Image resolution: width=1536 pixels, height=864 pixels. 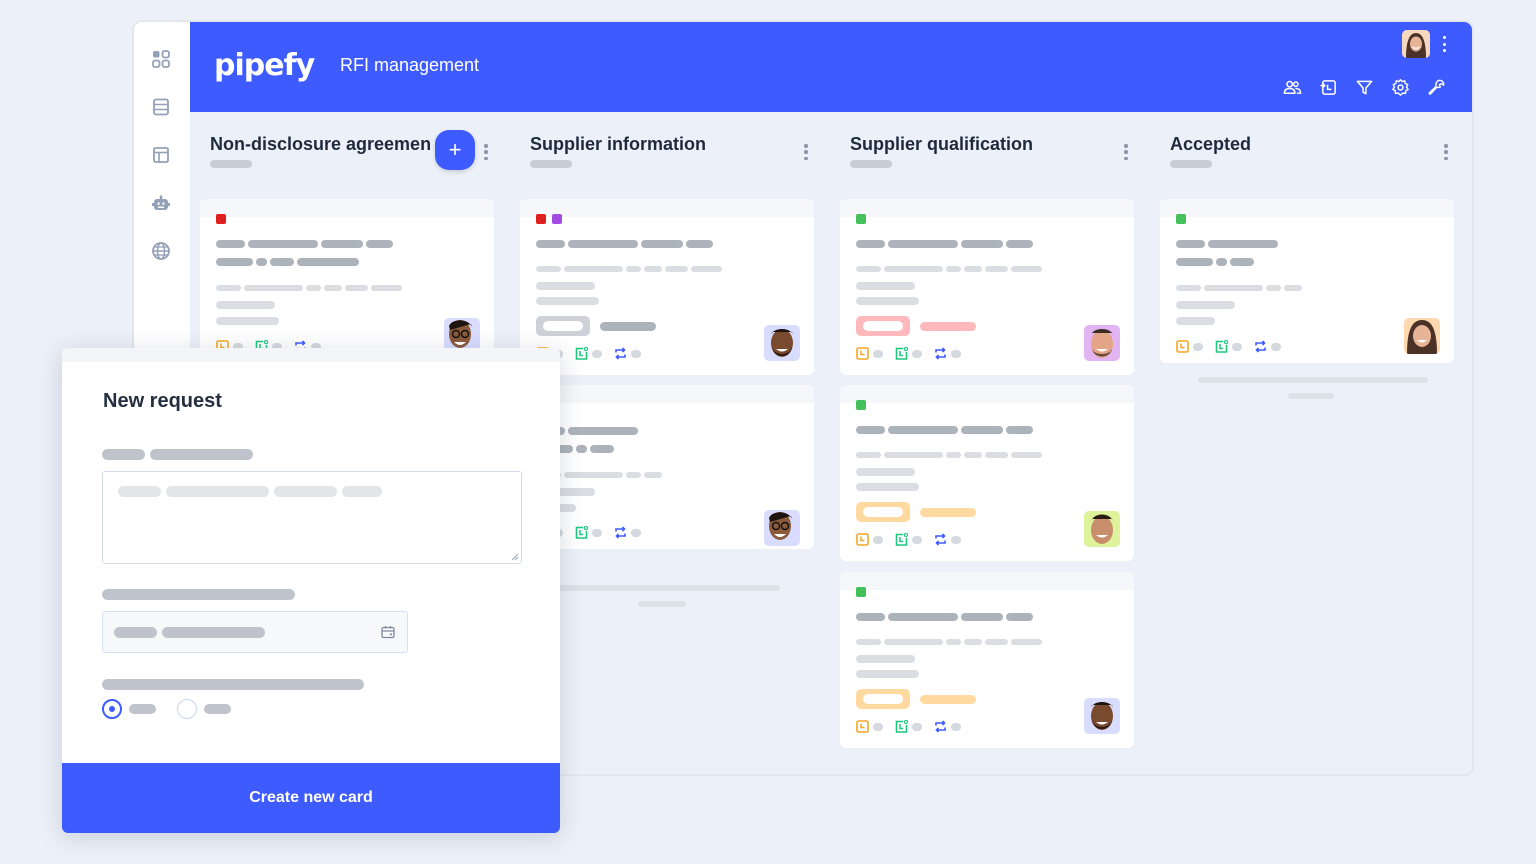 I want to click on date-field, so click(x=255, y=632).